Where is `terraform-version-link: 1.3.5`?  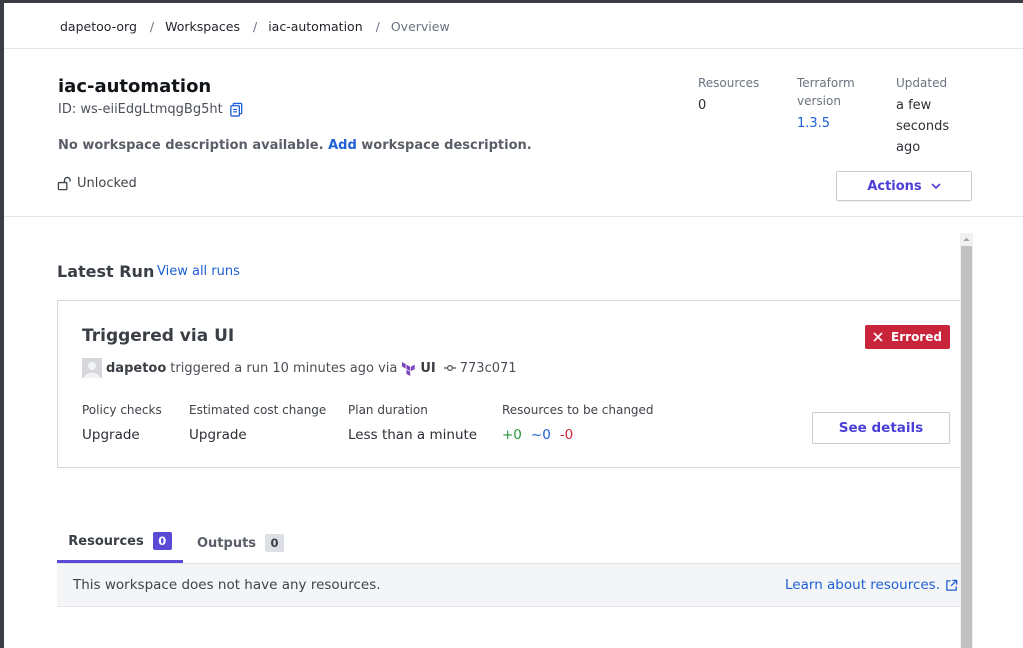
terraform-version-link: 1.3.5 is located at coordinates (813, 123).